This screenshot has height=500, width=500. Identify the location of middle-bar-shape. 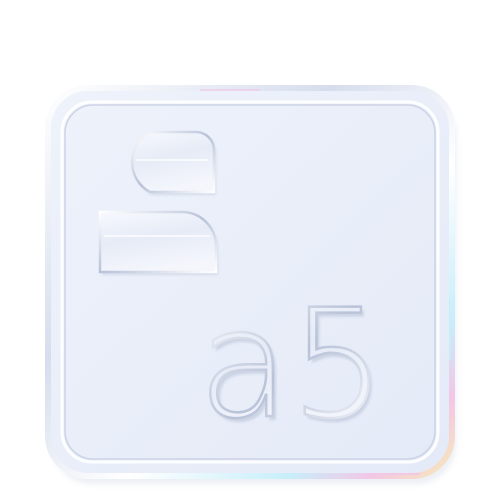
(158, 242).